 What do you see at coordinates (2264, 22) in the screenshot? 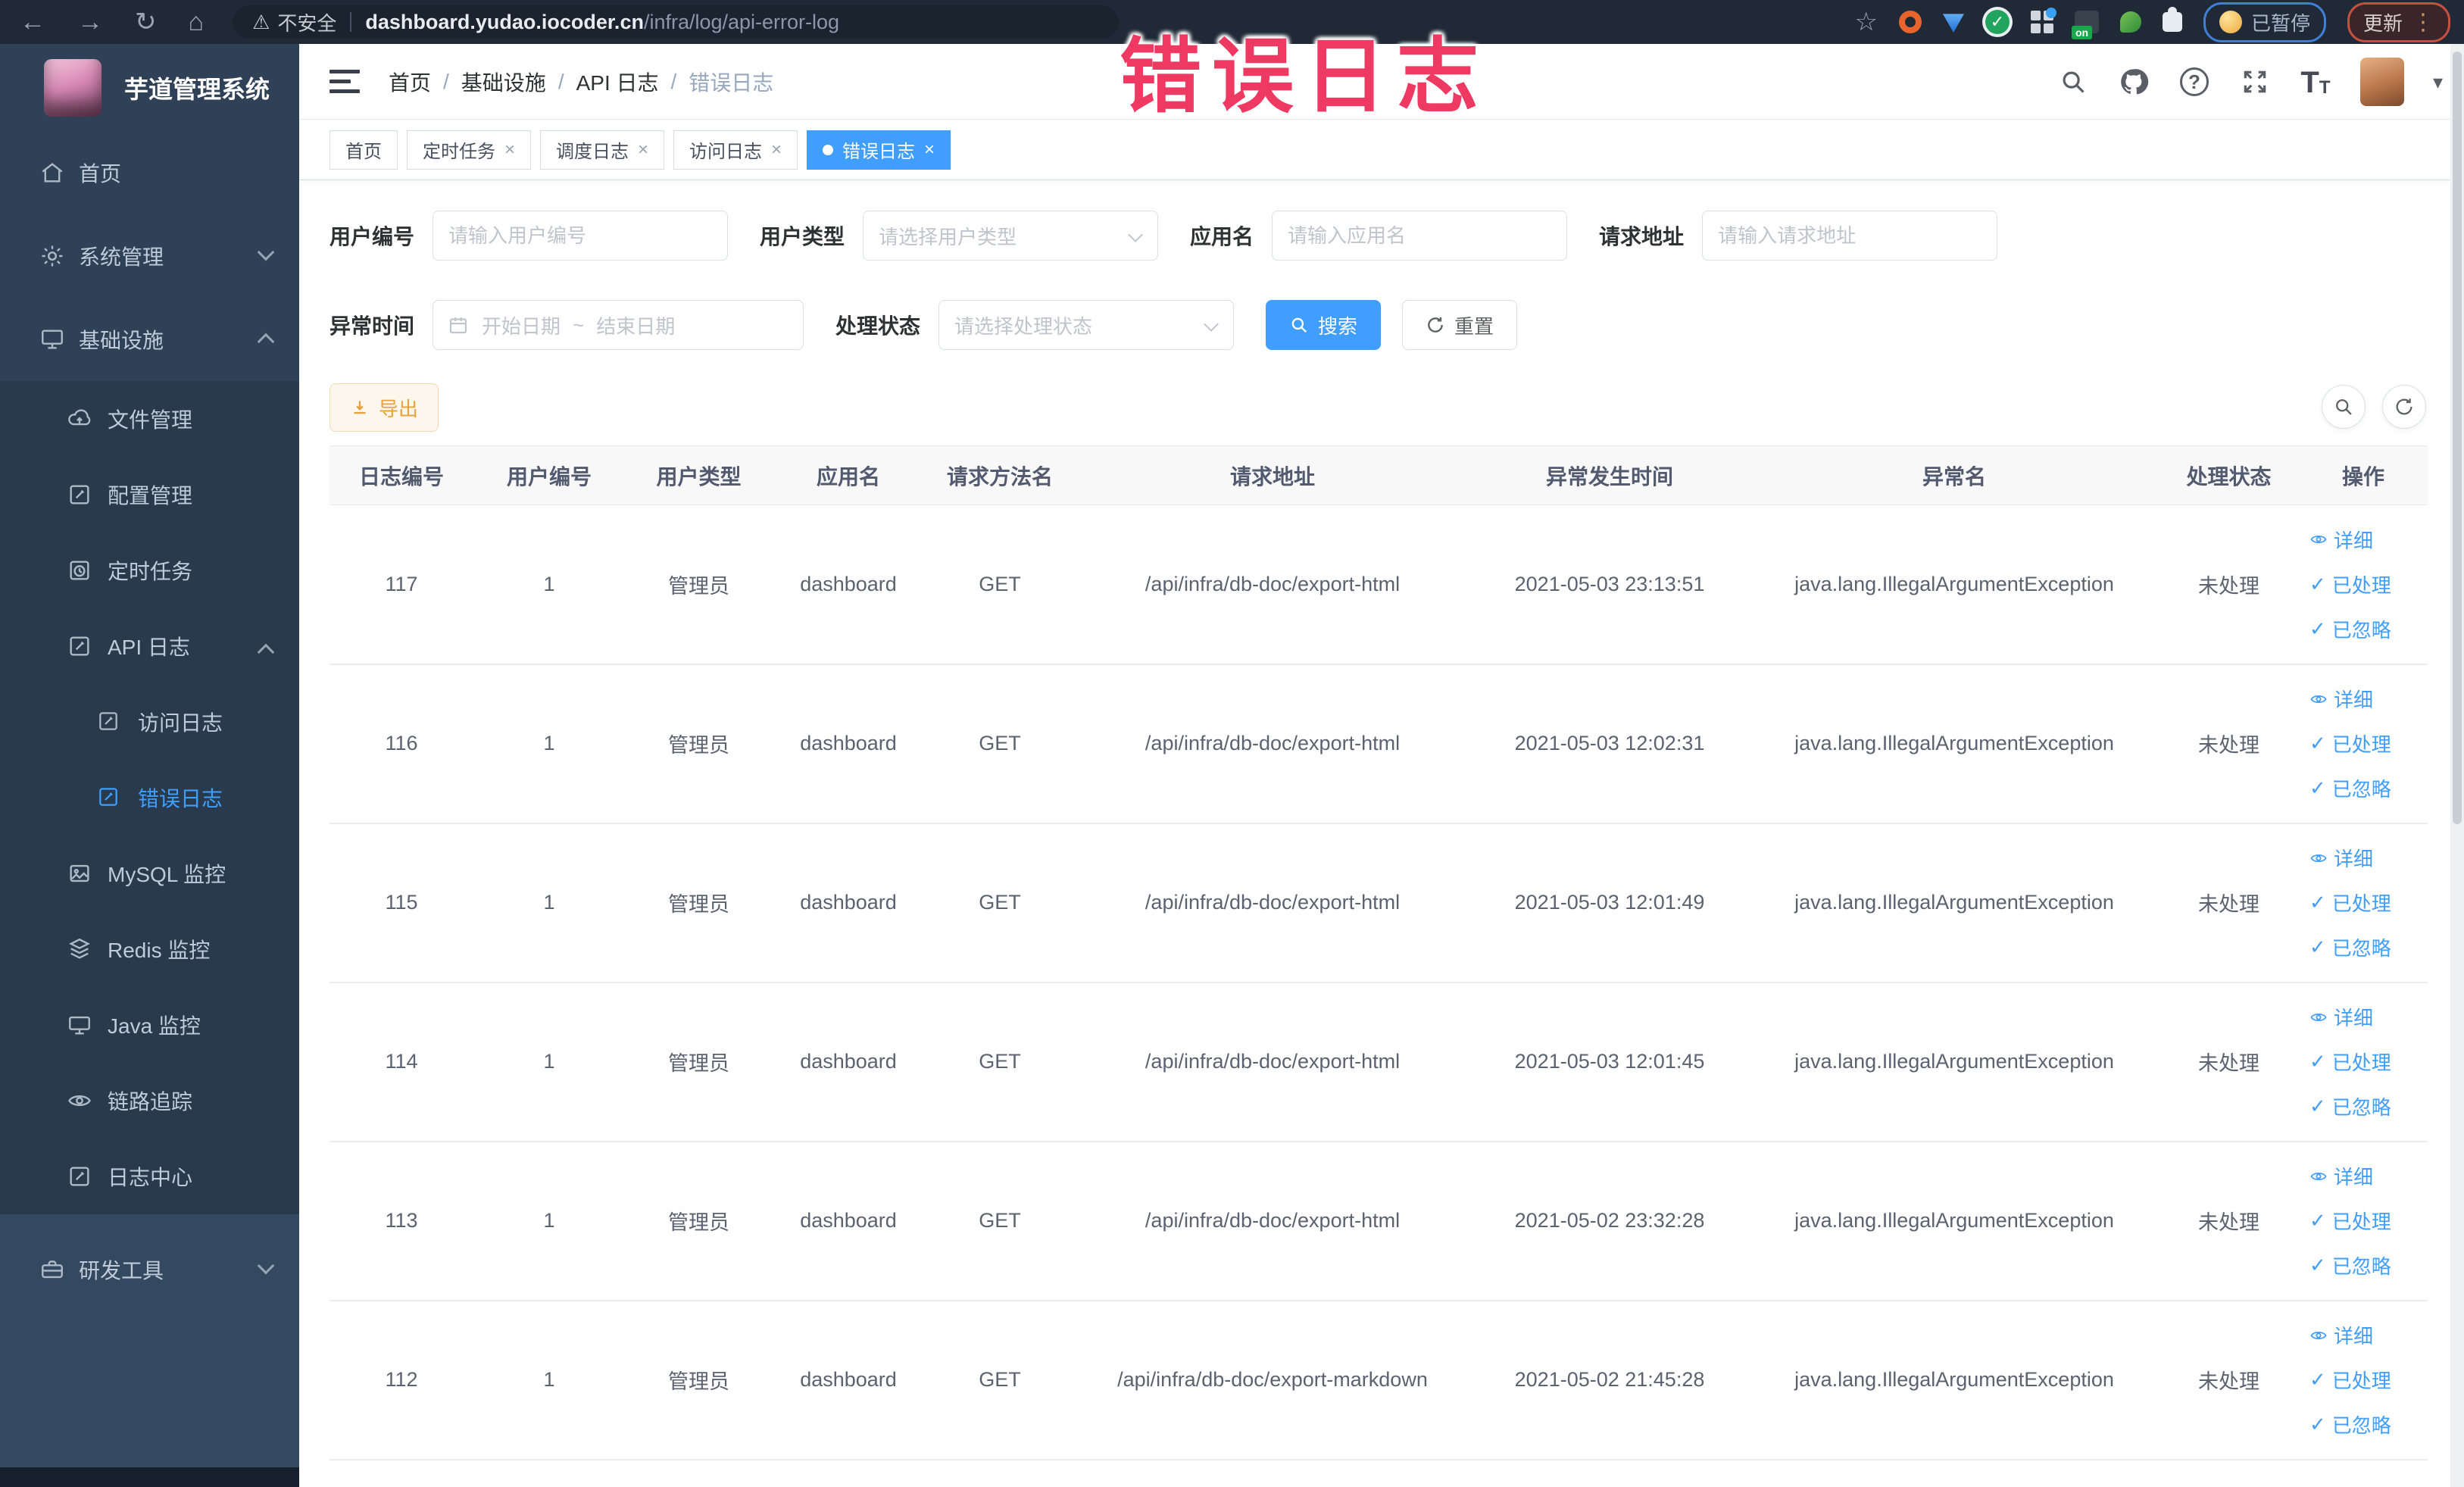
I see `profile-paused-badge: 已暂停` at bounding box center [2264, 22].